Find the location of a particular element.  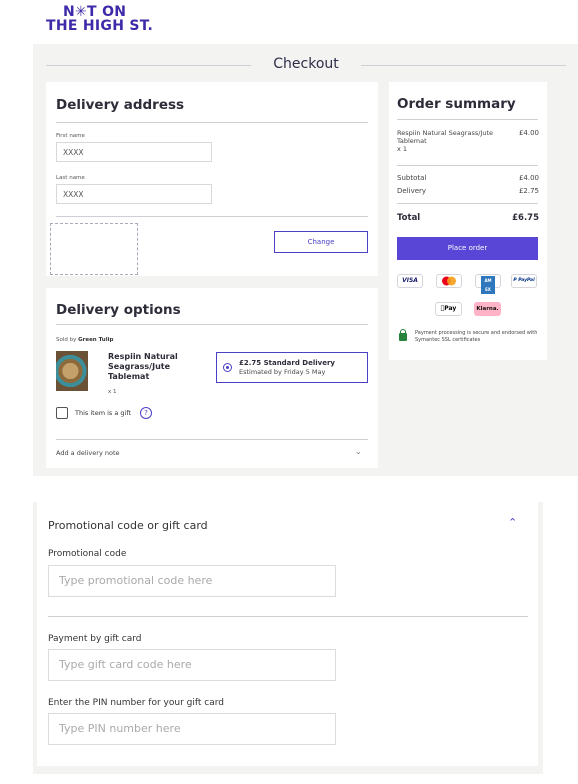

last-name-field: XXXX is located at coordinates (134, 194).